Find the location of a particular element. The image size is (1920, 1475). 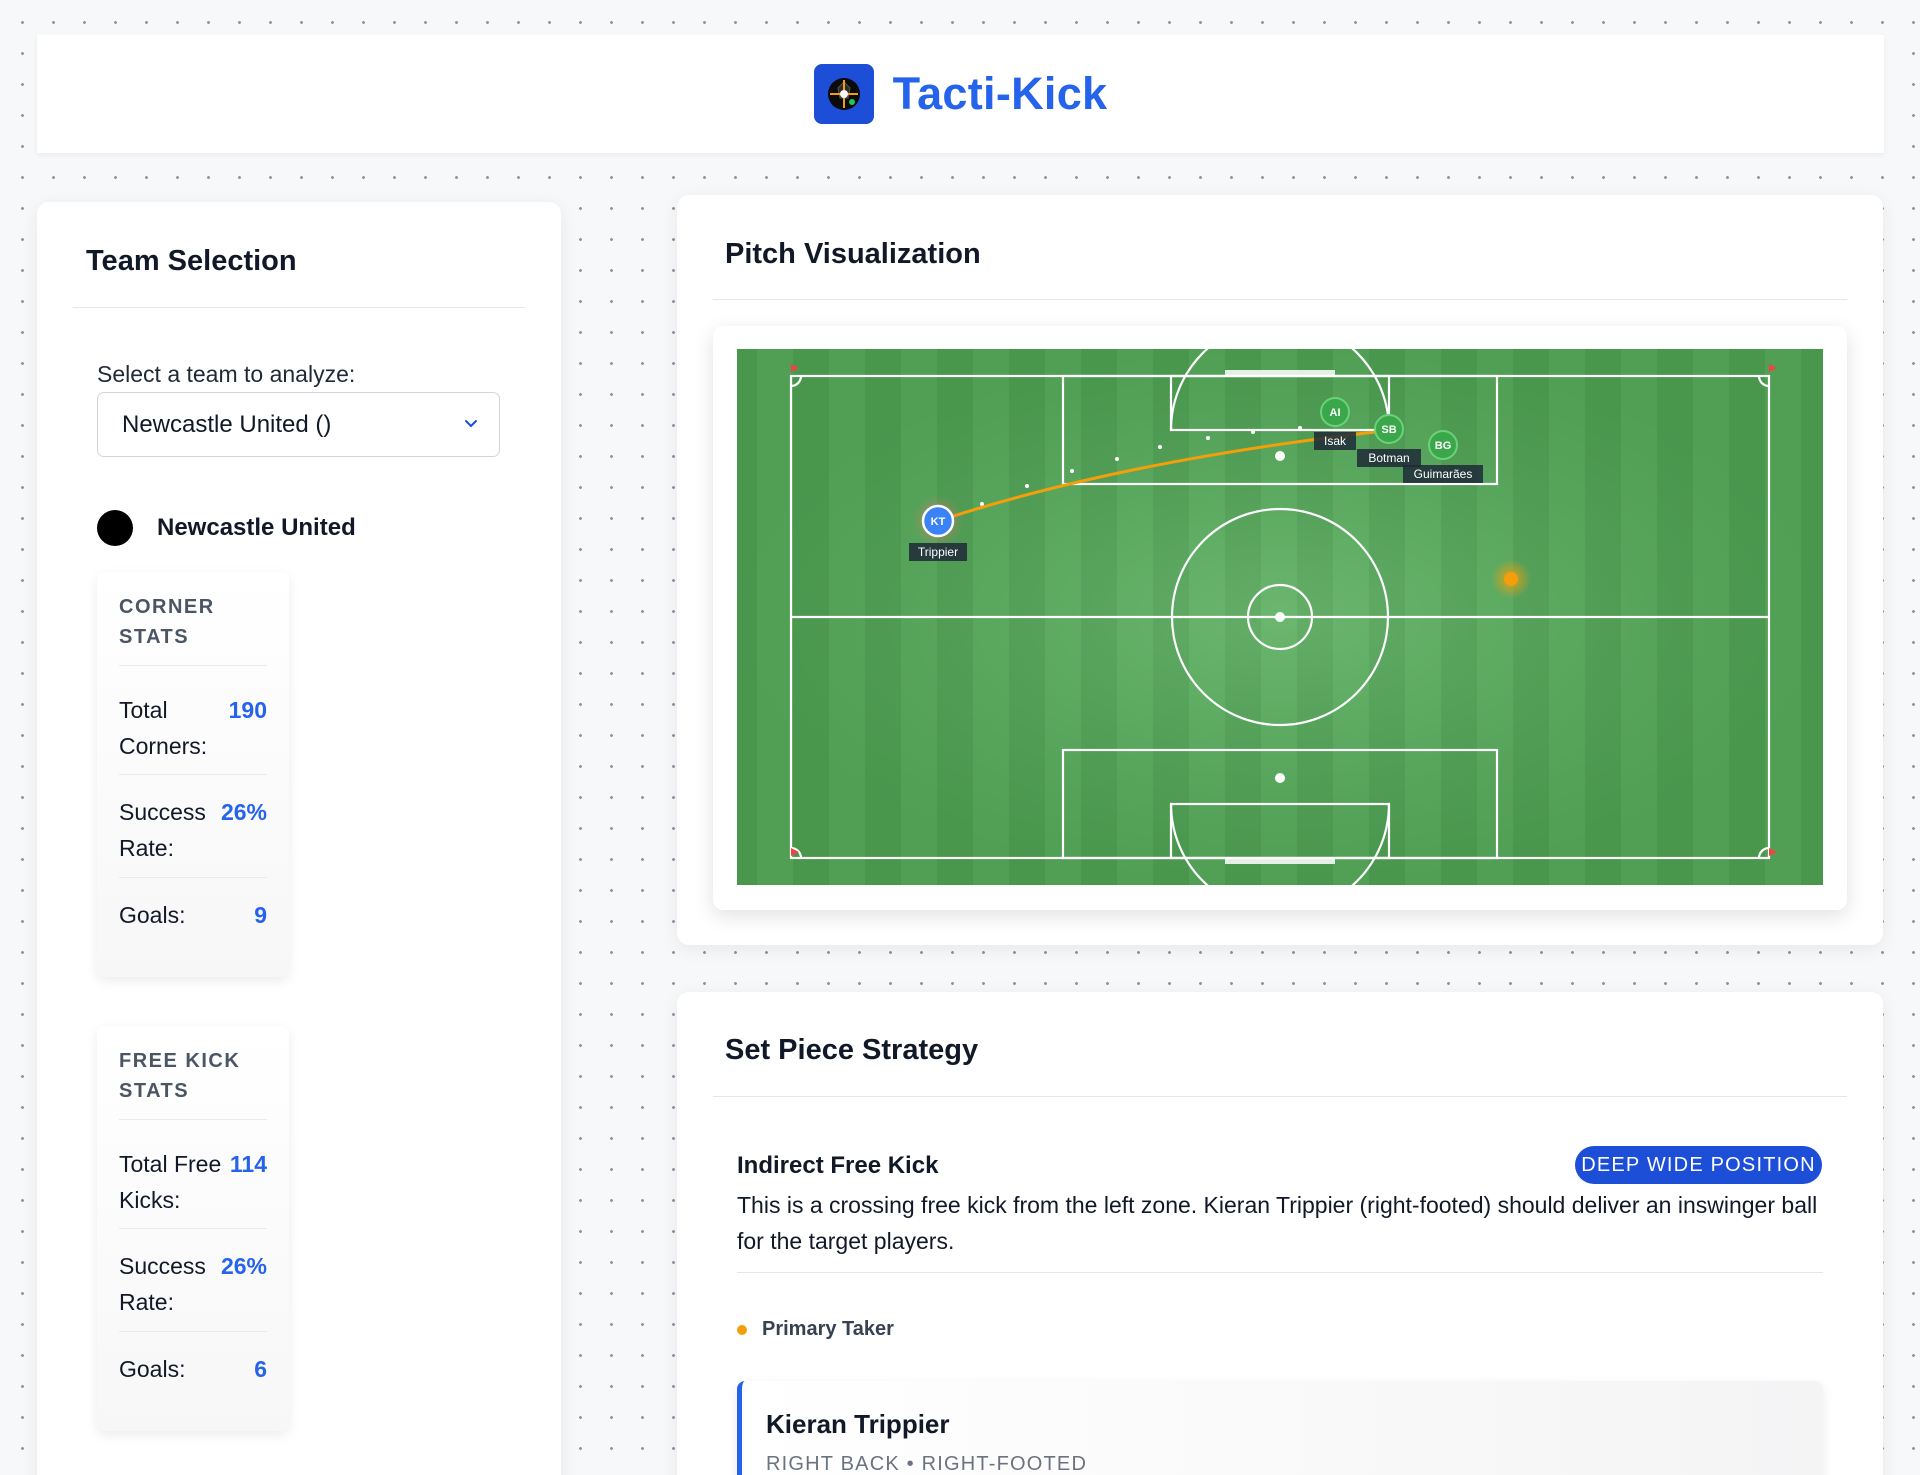

penalty-spot-top is located at coordinates (1280, 456).